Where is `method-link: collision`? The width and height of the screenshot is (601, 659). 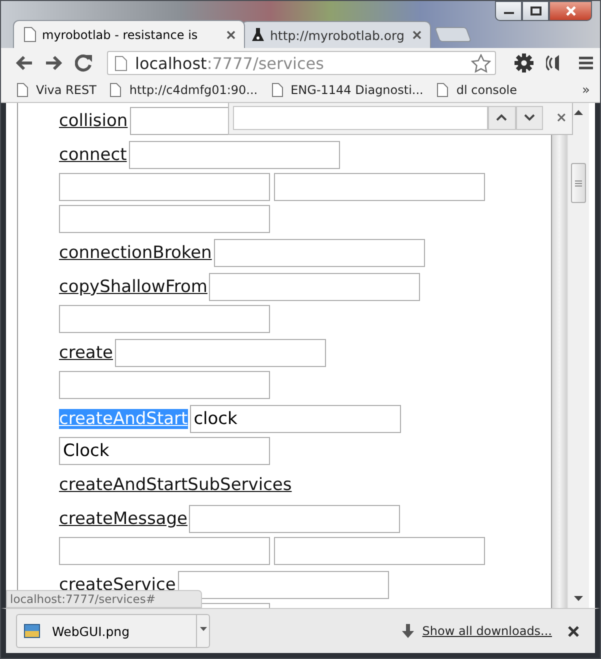
method-link: collision is located at coordinates (93, 121).